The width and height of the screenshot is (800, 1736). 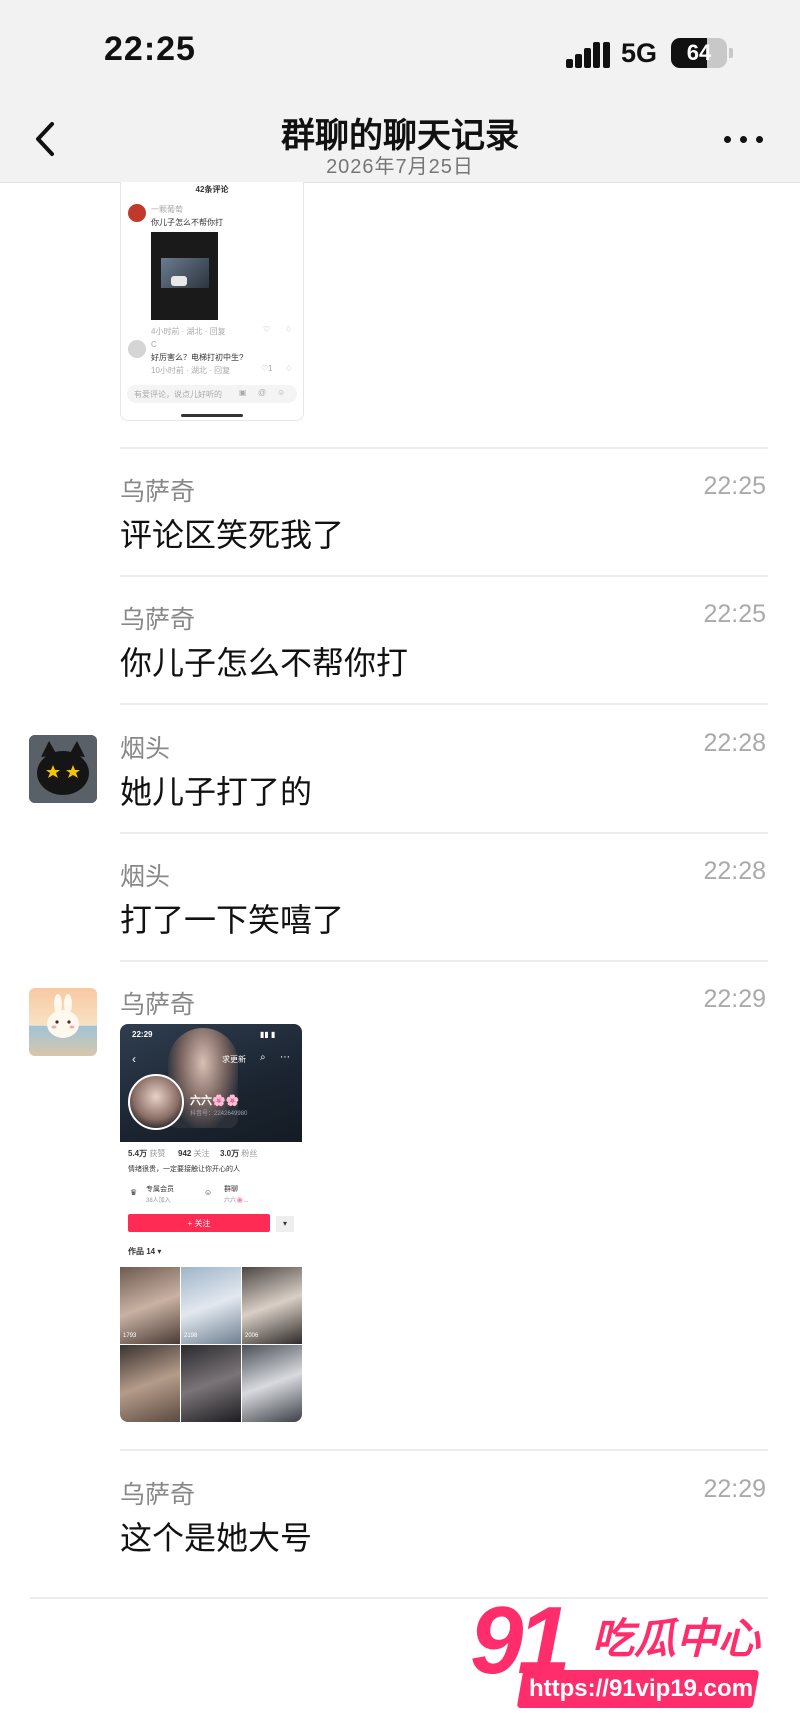 What do you see at coordinates (188, 331) in the screenshot?
I see `comment1-meta: 4小时前 · 湖北 · 回复` at bounding box center [188, 331].